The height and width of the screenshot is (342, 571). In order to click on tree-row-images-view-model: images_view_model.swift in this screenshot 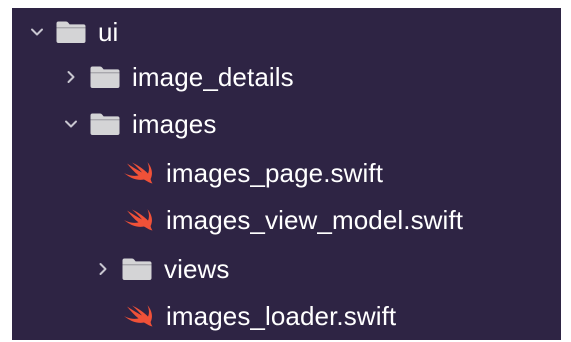, I will do `click(286, 220)`.